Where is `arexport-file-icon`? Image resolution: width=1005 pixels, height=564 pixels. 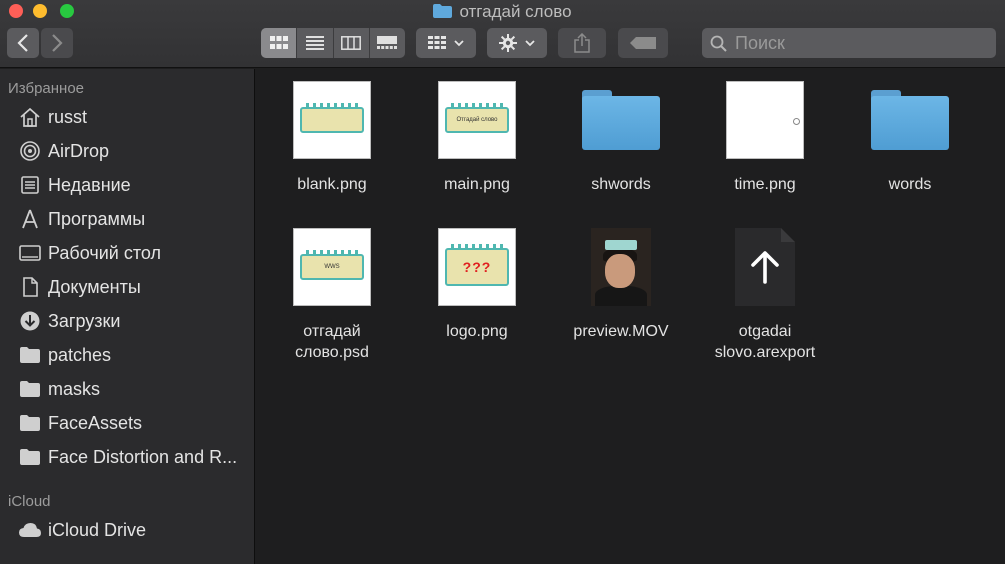 arexport-file-icon is located at coordinates (765, 267).